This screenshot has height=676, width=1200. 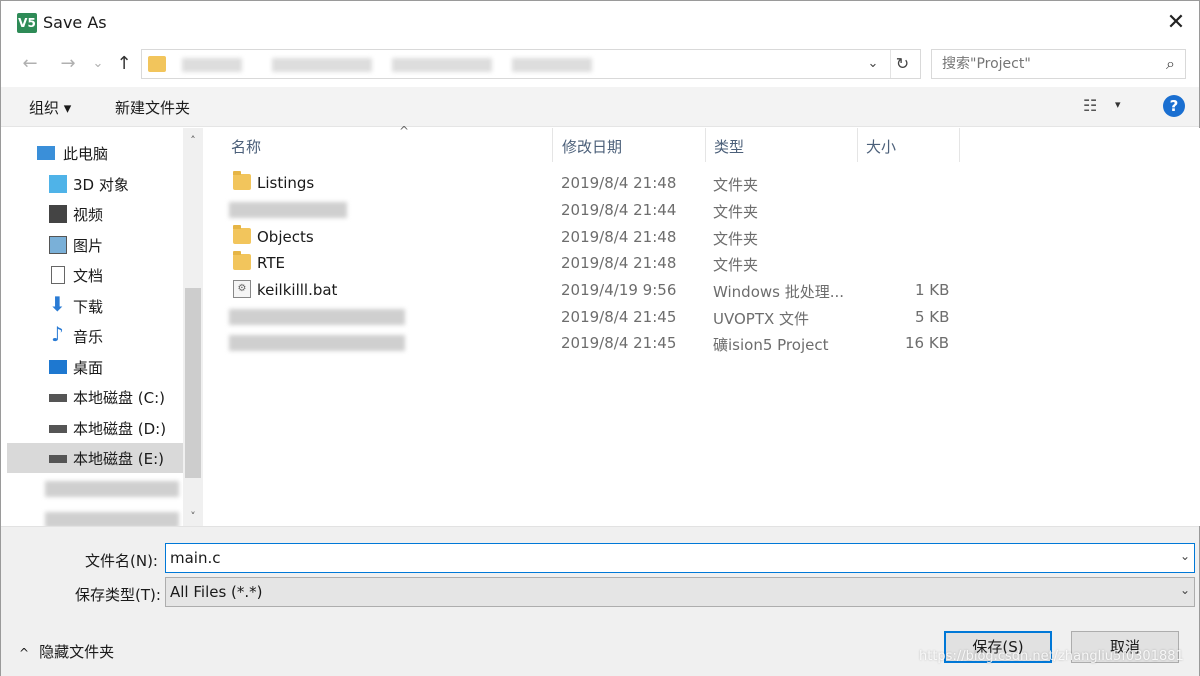 I want to click on recent-locations-icon: ⌄, so click(x=98, y=64).